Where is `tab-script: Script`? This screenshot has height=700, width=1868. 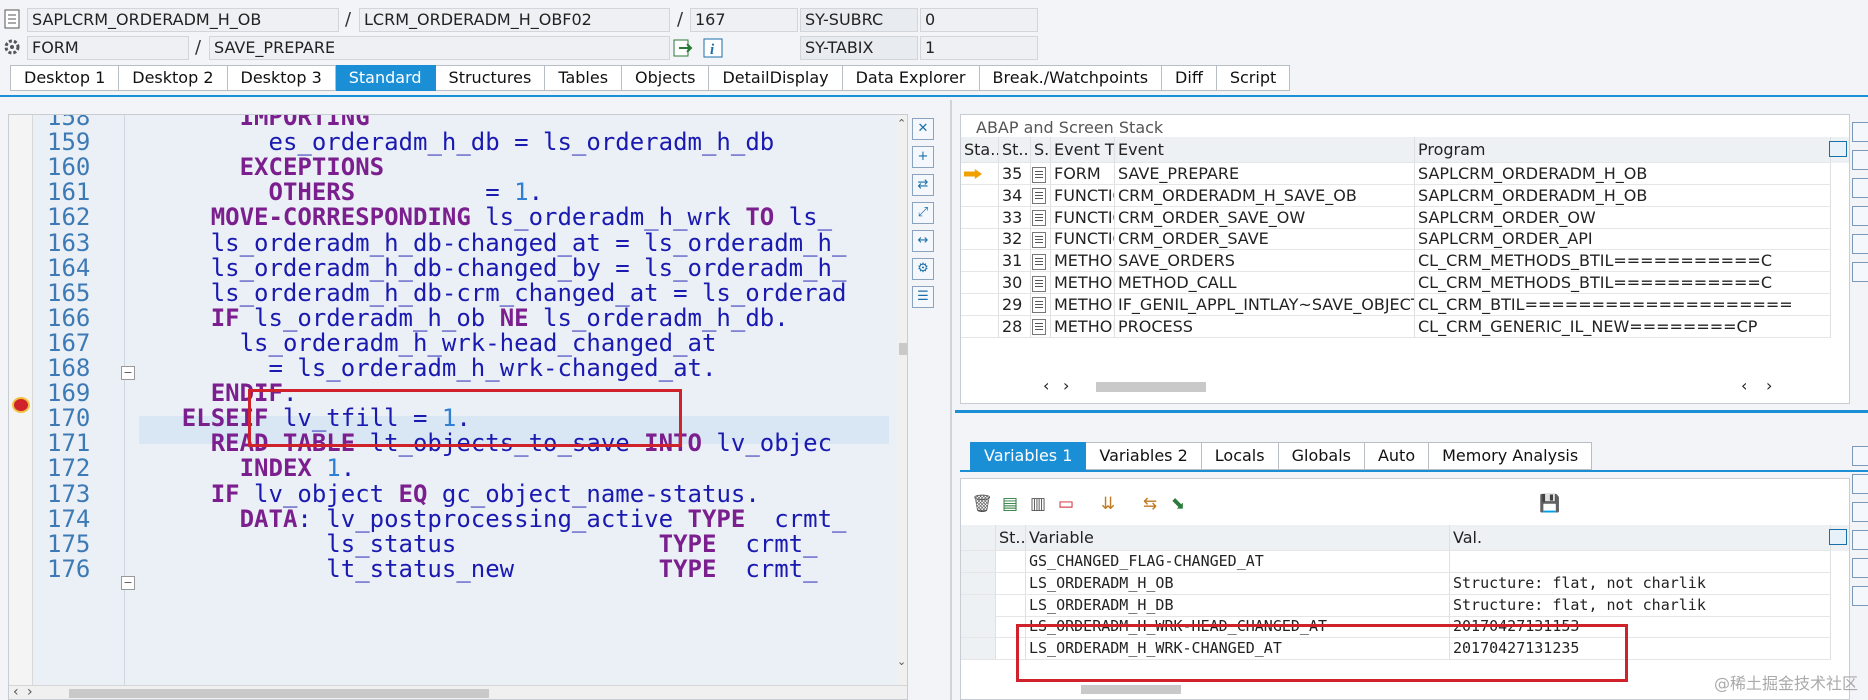 tab-script: Script is located at coordinates (1253, 78).